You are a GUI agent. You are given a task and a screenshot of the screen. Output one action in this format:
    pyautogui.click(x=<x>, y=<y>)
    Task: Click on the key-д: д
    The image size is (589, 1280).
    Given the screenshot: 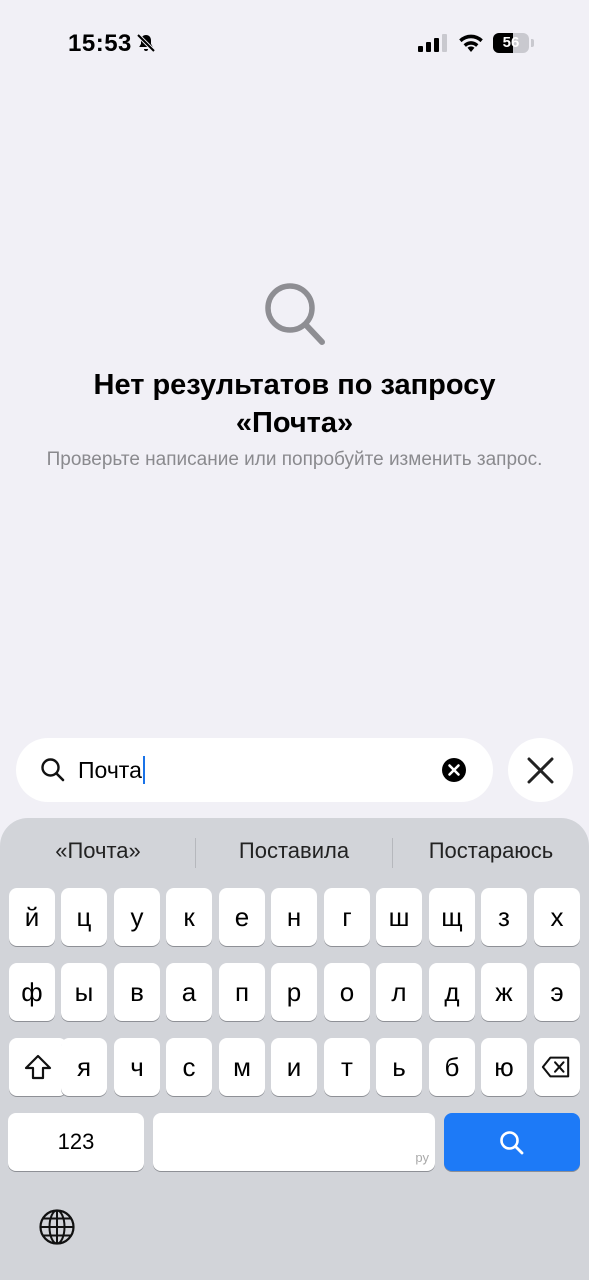 What is the action you would take?
    pyautogui.click(x=452, y=992)
    